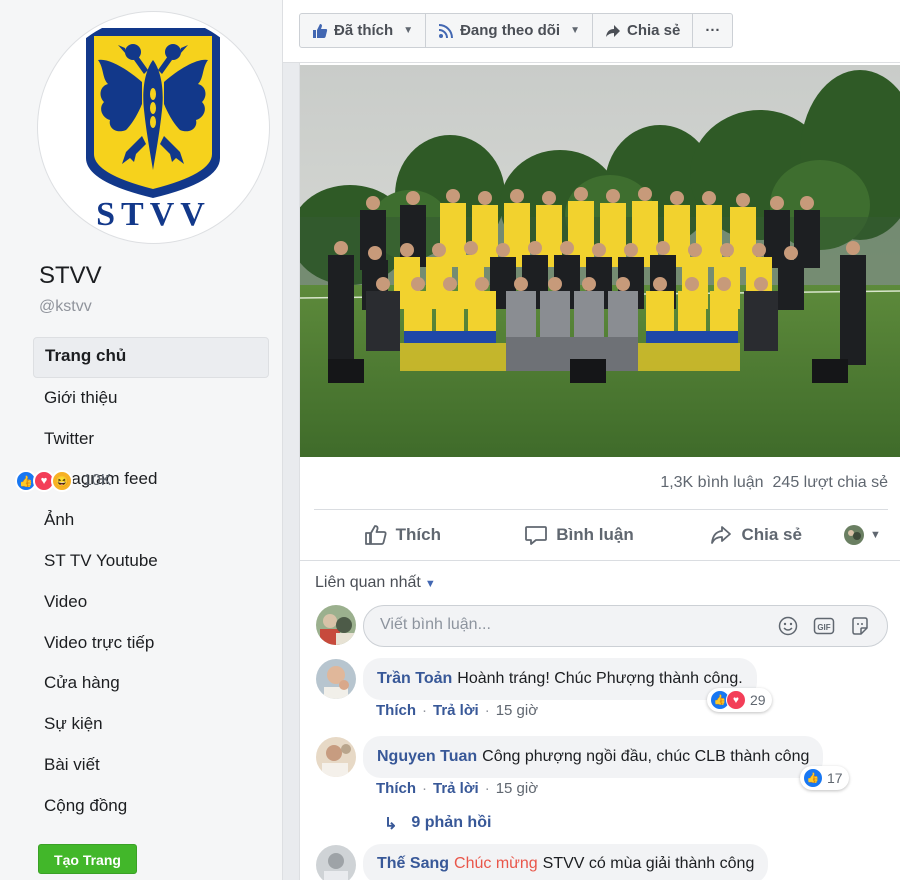  I want to click on view-replies-link: ↳ 9 phản hồi, so click(437, 824).